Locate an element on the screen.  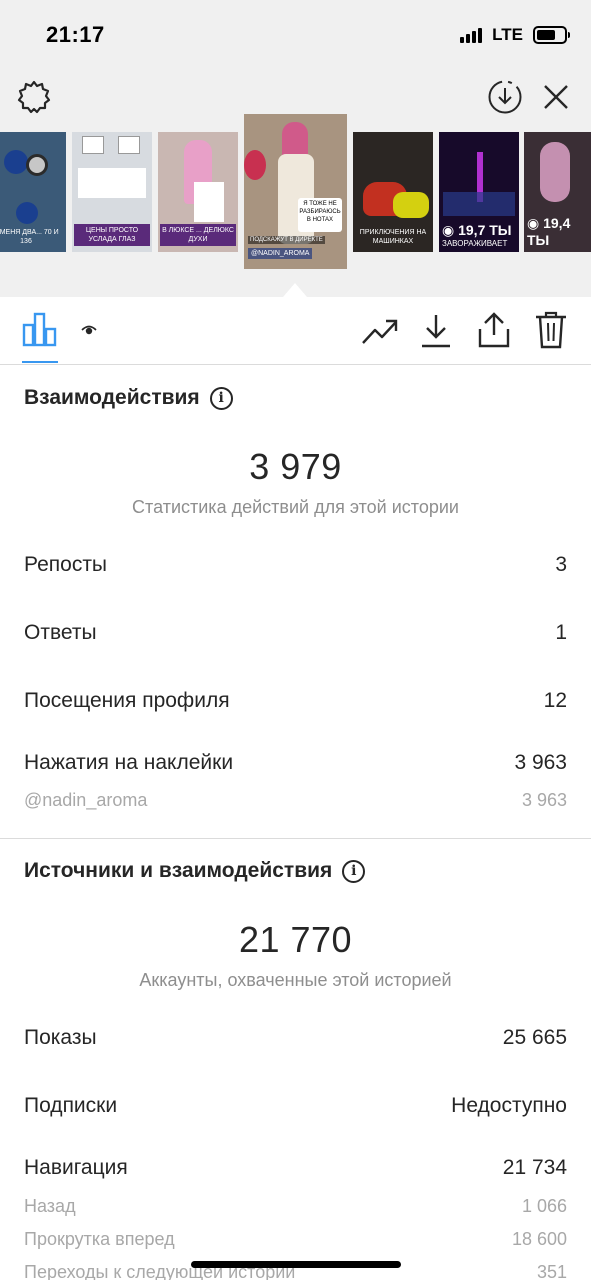
stat-row-replies: Ответы 1 is located at coordinates (295, 633).